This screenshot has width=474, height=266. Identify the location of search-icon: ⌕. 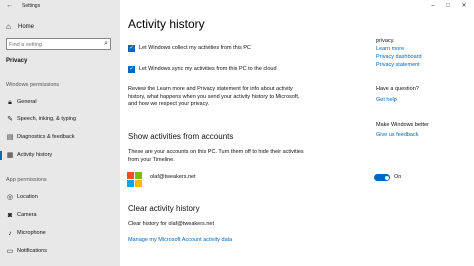
(106, 44).